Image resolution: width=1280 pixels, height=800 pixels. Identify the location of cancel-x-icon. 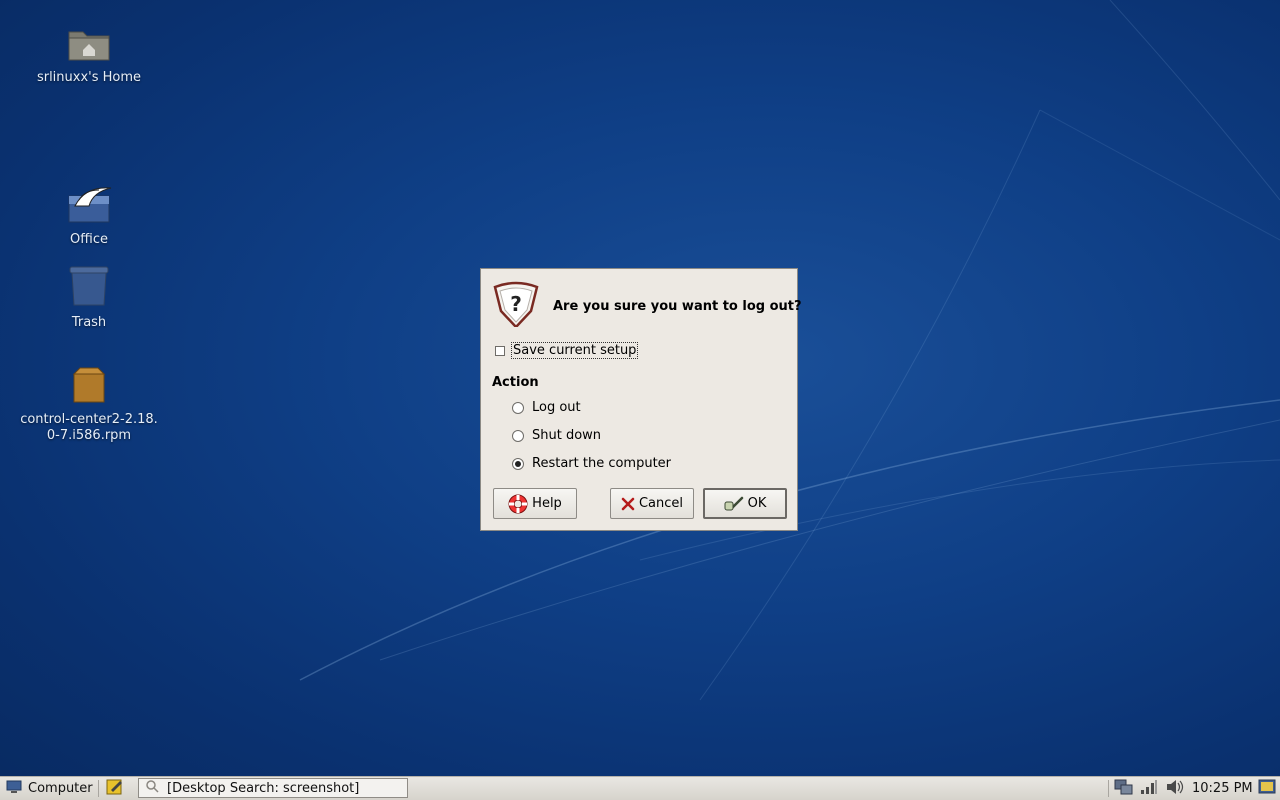
(628, 504).